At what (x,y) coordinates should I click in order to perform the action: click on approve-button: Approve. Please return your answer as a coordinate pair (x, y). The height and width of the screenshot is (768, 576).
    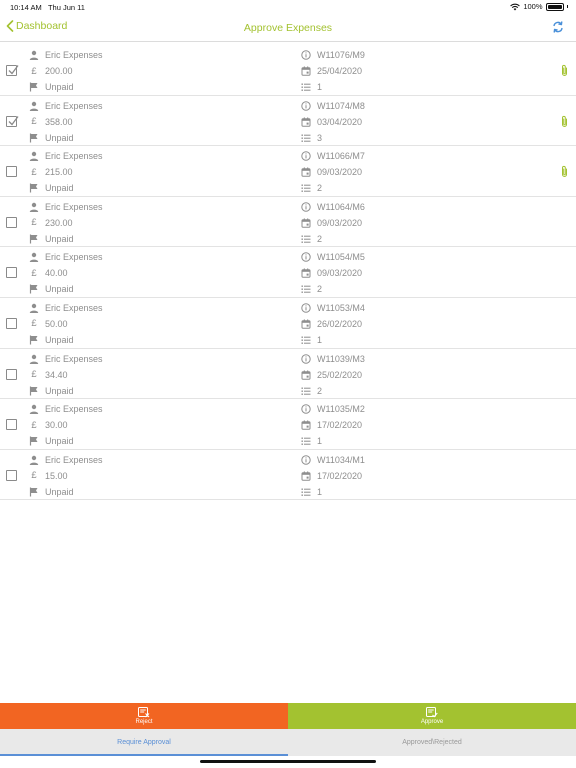
    Looking at the image, I should click on (432, 716).